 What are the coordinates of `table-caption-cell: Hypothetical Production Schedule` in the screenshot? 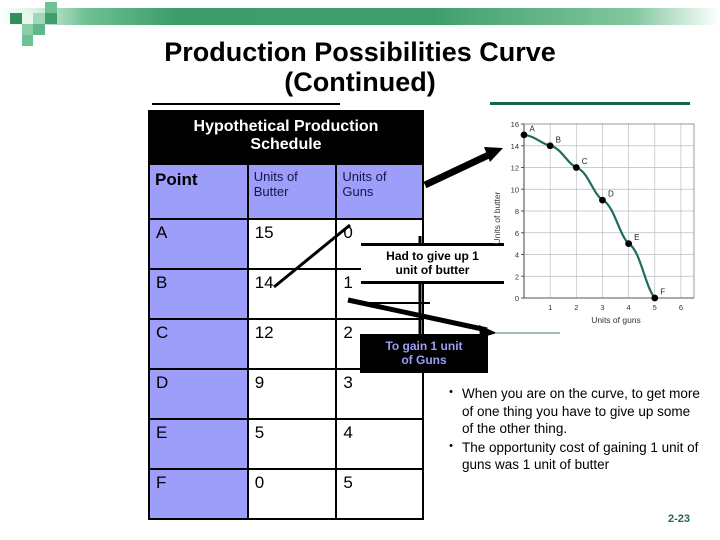 It's located at (286, 137).